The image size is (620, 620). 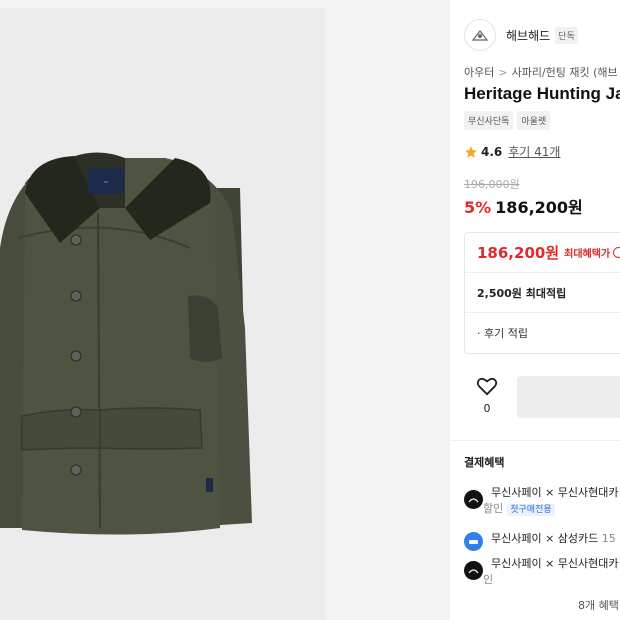 I want to click on divider, so click(x=535, y=440).